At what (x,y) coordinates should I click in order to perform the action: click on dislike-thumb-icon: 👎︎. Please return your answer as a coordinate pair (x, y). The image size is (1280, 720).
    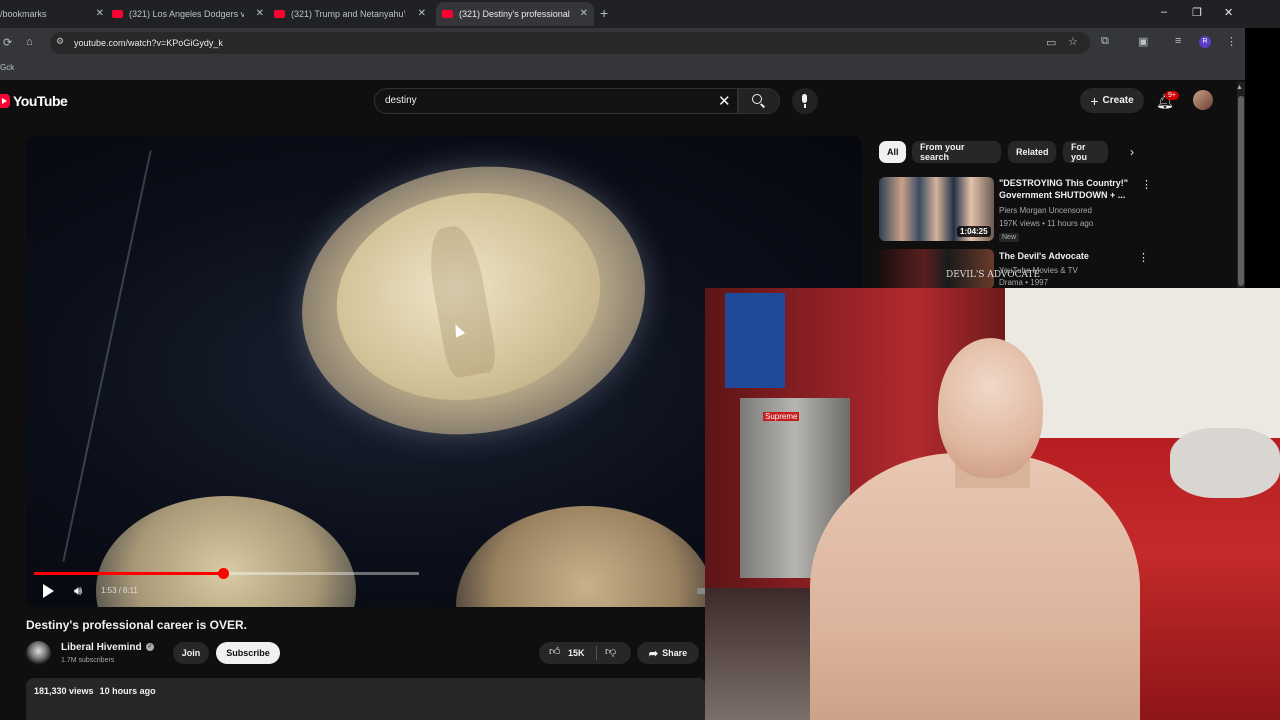
    Looking at the image, I should click on (610, 651).